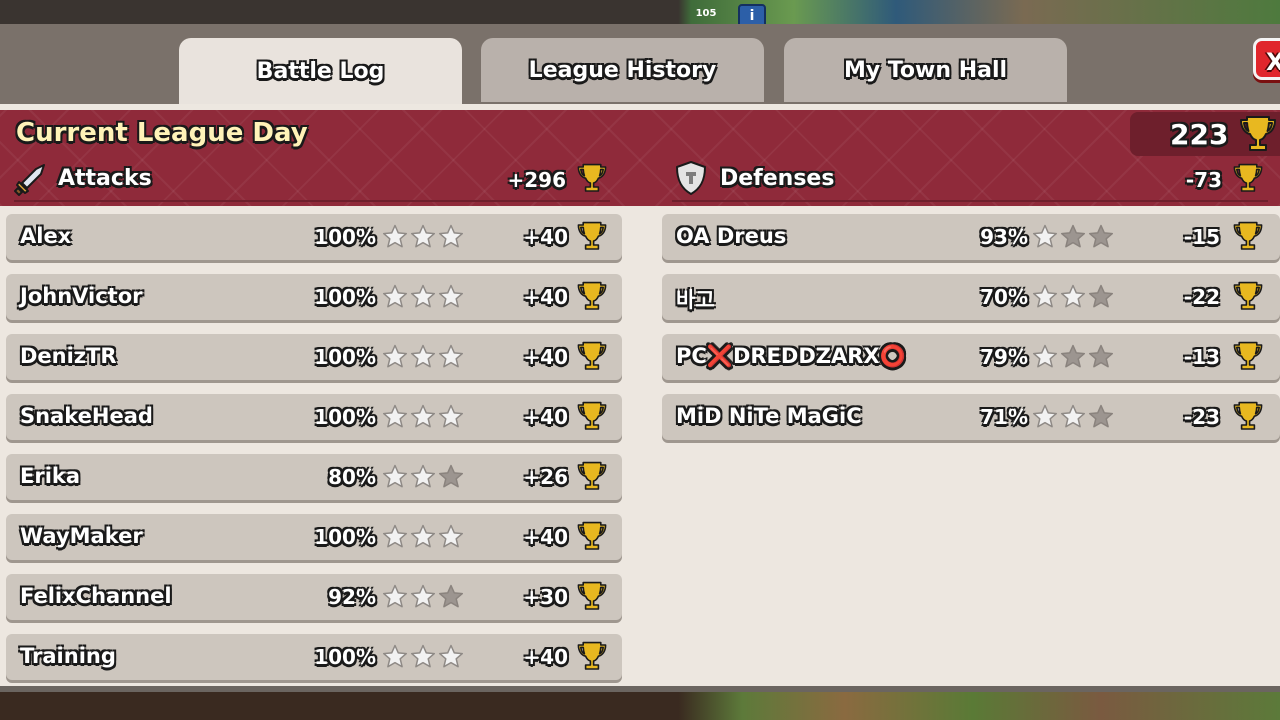 The image size is (1280, 720). I want to click on player-name: FelixChannel, so click(96, 596).